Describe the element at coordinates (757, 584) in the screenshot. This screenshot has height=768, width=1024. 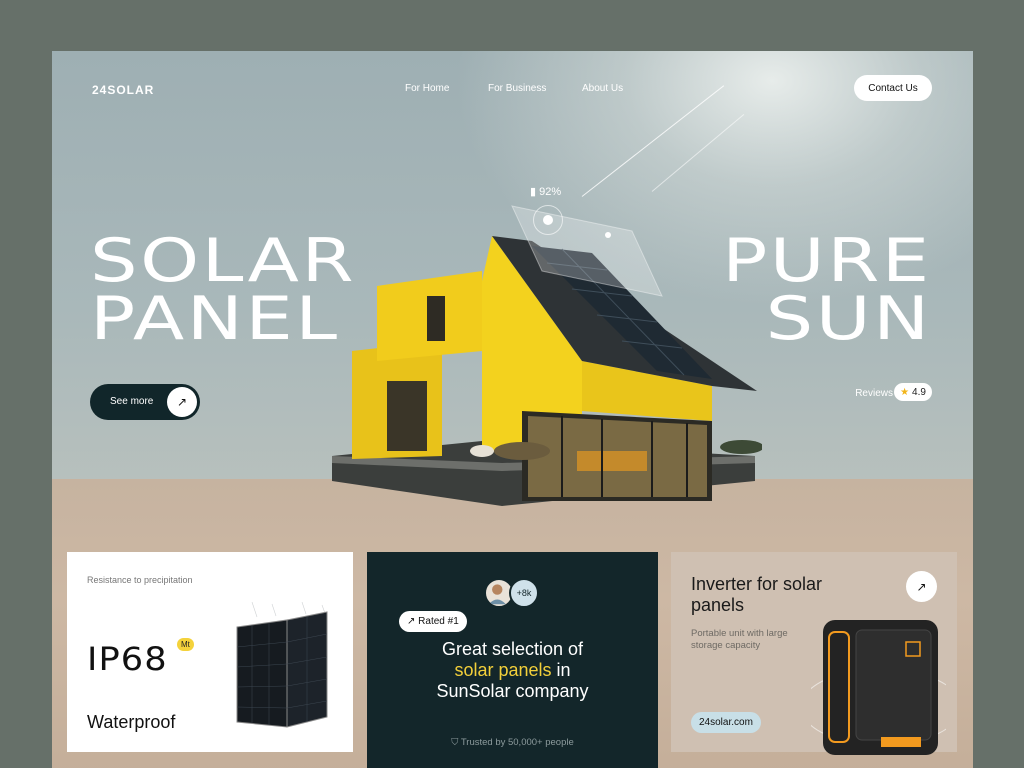
I see `inverter-title-line1: Inverter for solar` at that location.